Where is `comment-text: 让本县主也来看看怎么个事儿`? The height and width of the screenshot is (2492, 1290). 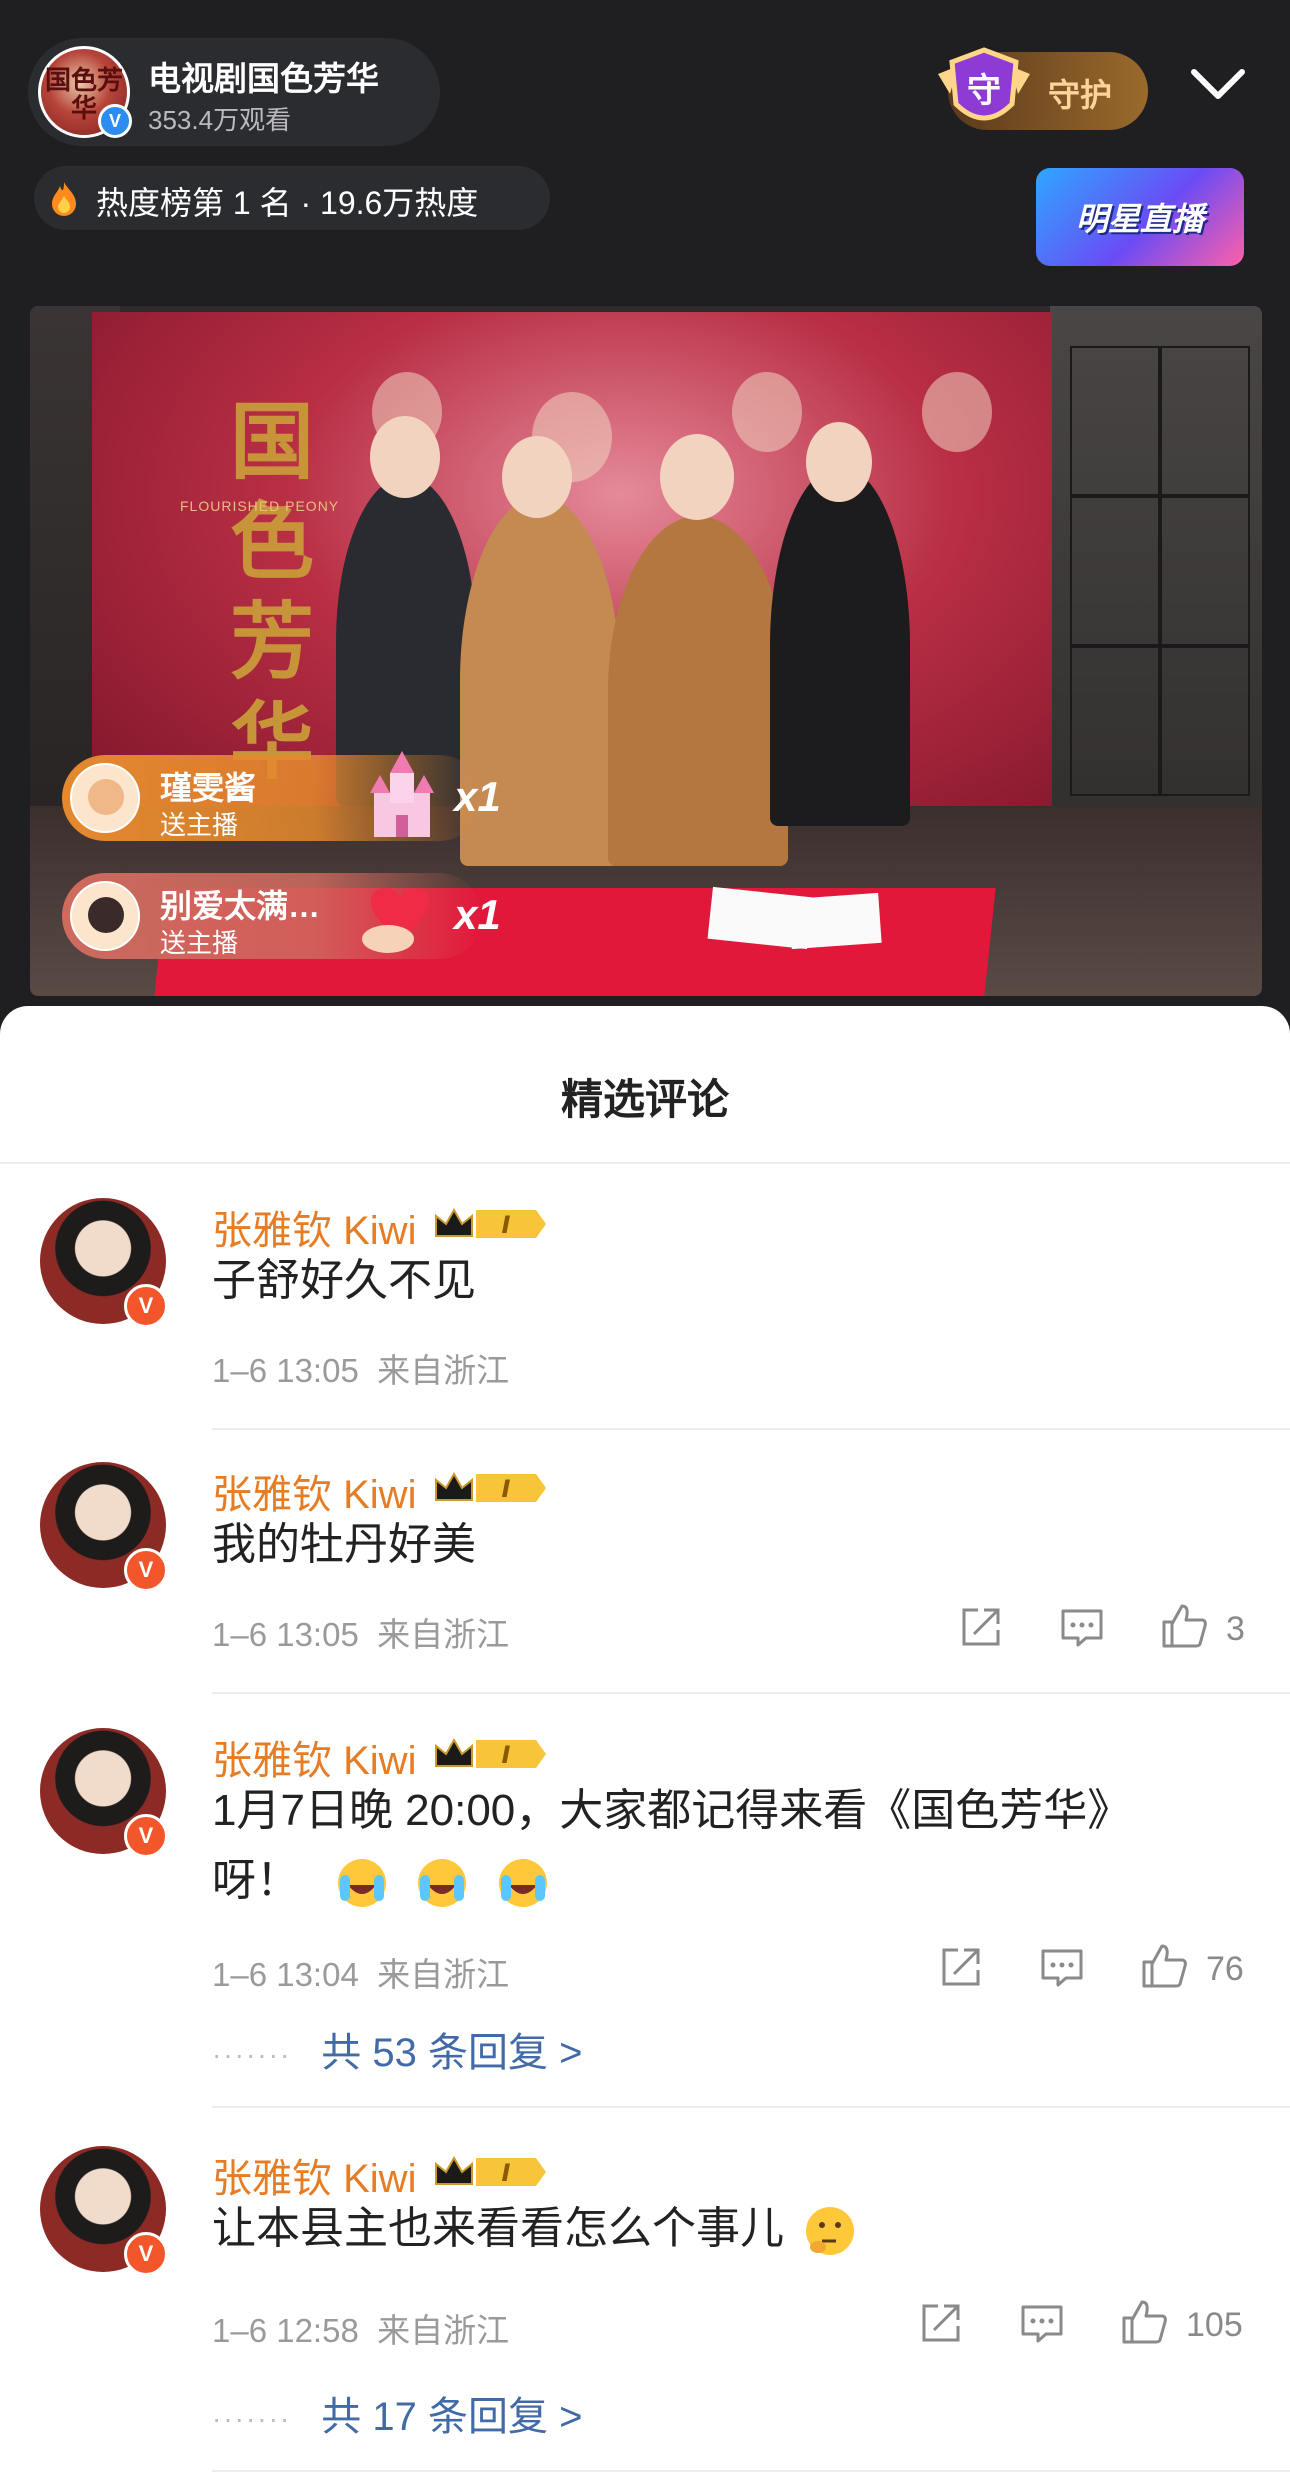 comment-text: 让本县主也来看看怎么个事儿 is located at coordinates (535, 2229).